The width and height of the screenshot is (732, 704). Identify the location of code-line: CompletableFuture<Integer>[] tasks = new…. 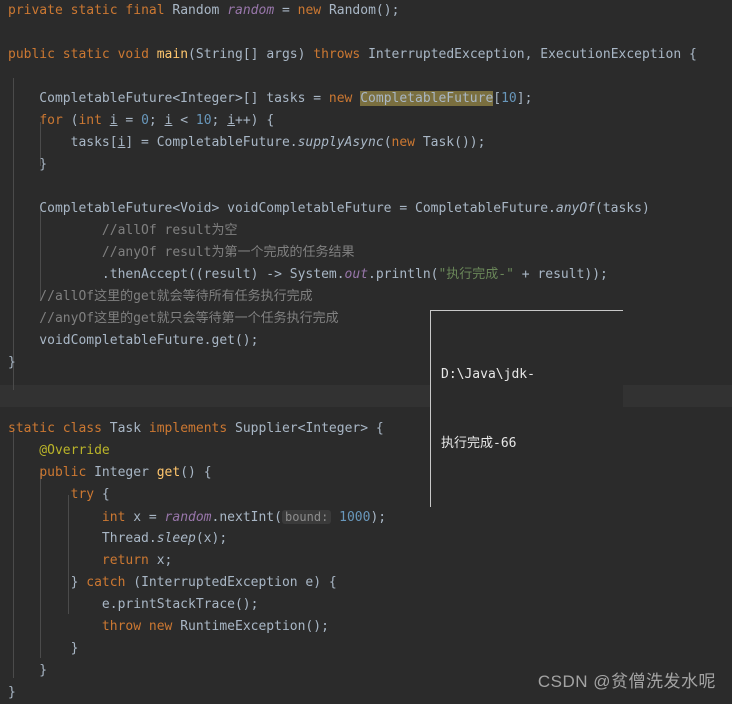
(366, 99).